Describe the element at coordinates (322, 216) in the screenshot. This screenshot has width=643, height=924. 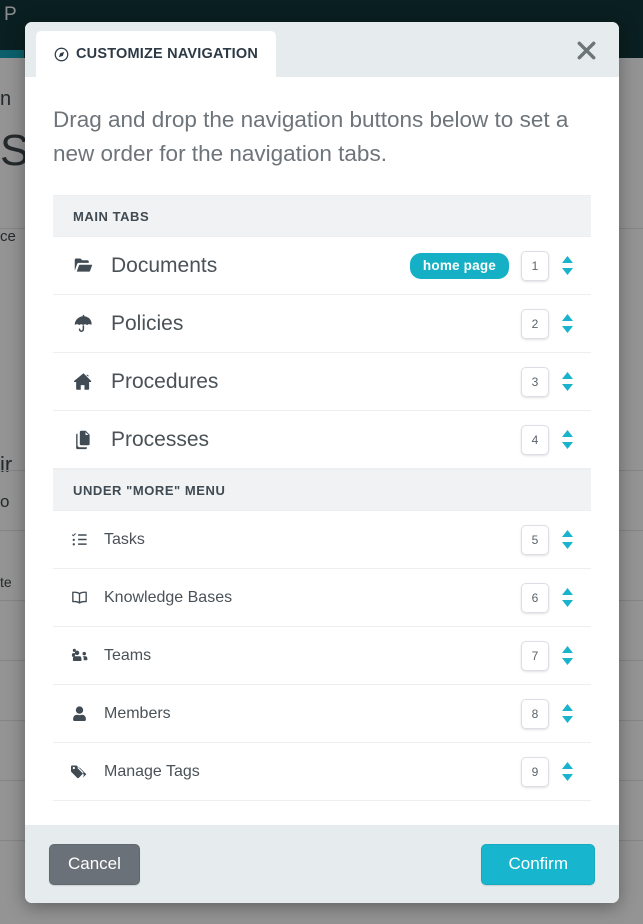
I see `section-header-main-tabs: MAIN TABS` at that location.